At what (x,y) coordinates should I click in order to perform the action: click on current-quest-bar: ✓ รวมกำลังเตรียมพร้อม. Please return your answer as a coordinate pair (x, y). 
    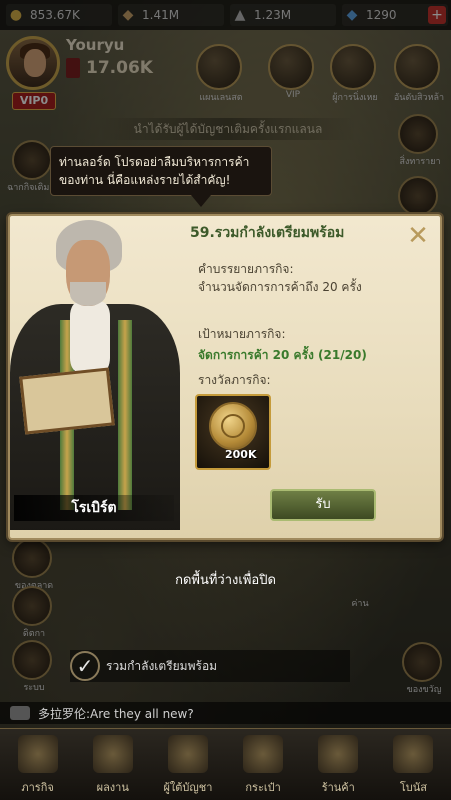
    Looking at the image, I should click on (210, 666).